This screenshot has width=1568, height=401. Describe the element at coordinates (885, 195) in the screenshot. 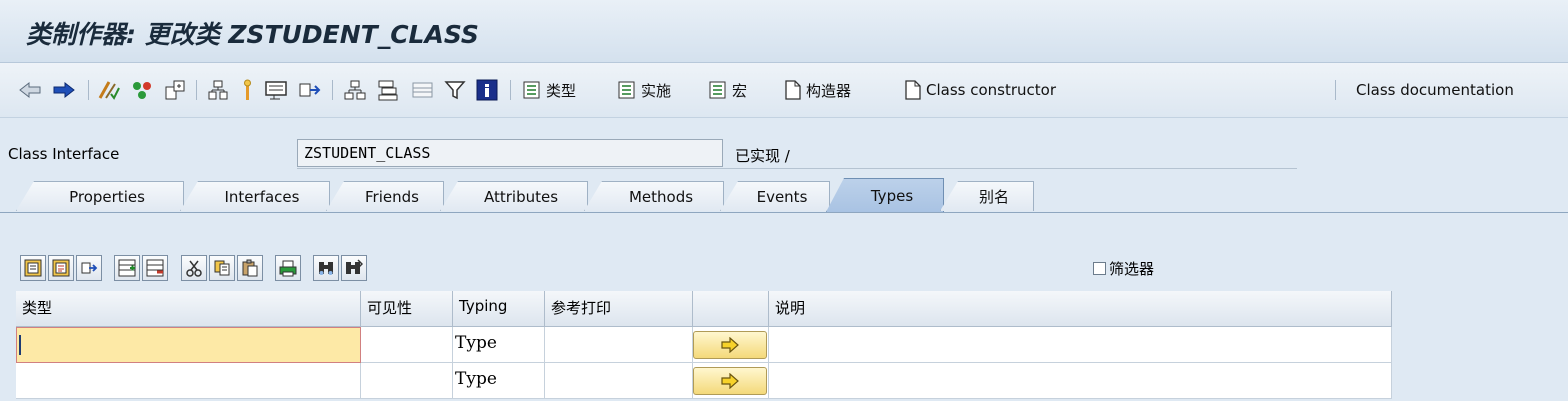

I see `tab-types: Types` at that location.